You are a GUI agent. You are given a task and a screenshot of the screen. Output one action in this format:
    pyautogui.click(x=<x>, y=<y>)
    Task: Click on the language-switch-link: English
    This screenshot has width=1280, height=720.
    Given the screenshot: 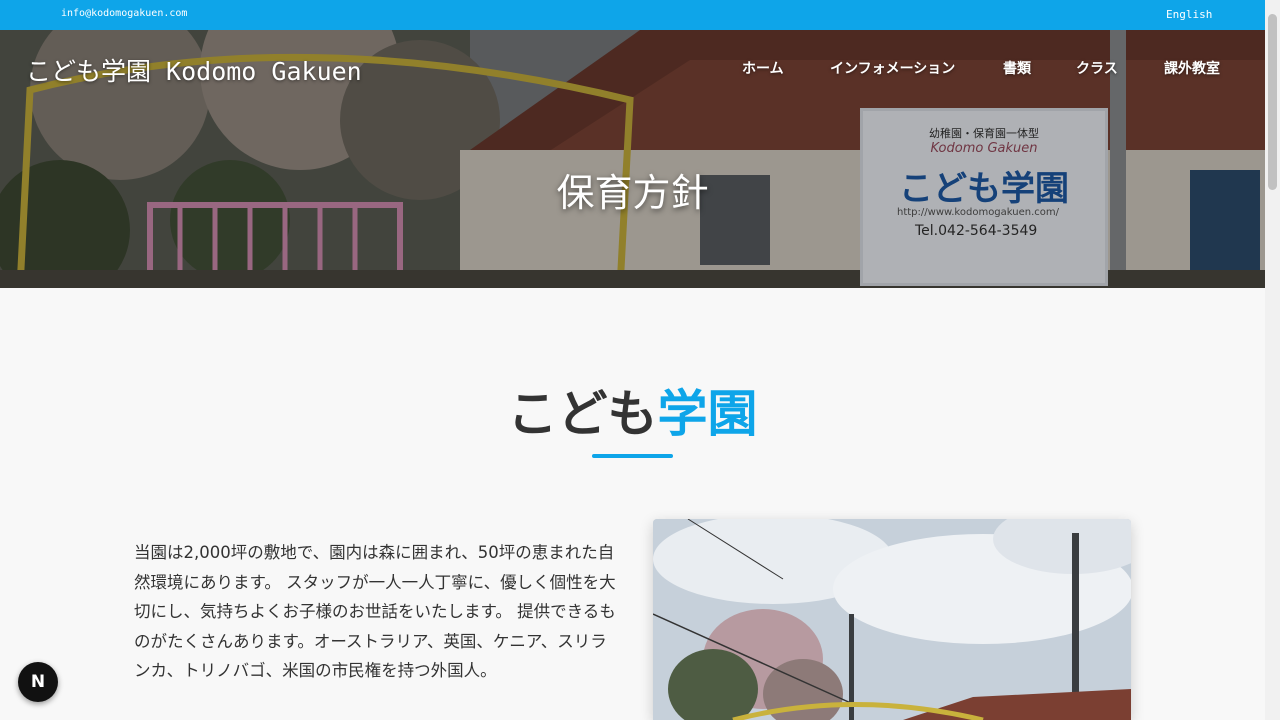 What is the action you would take?
    pyautogui.click(x=1189, y=14)
    